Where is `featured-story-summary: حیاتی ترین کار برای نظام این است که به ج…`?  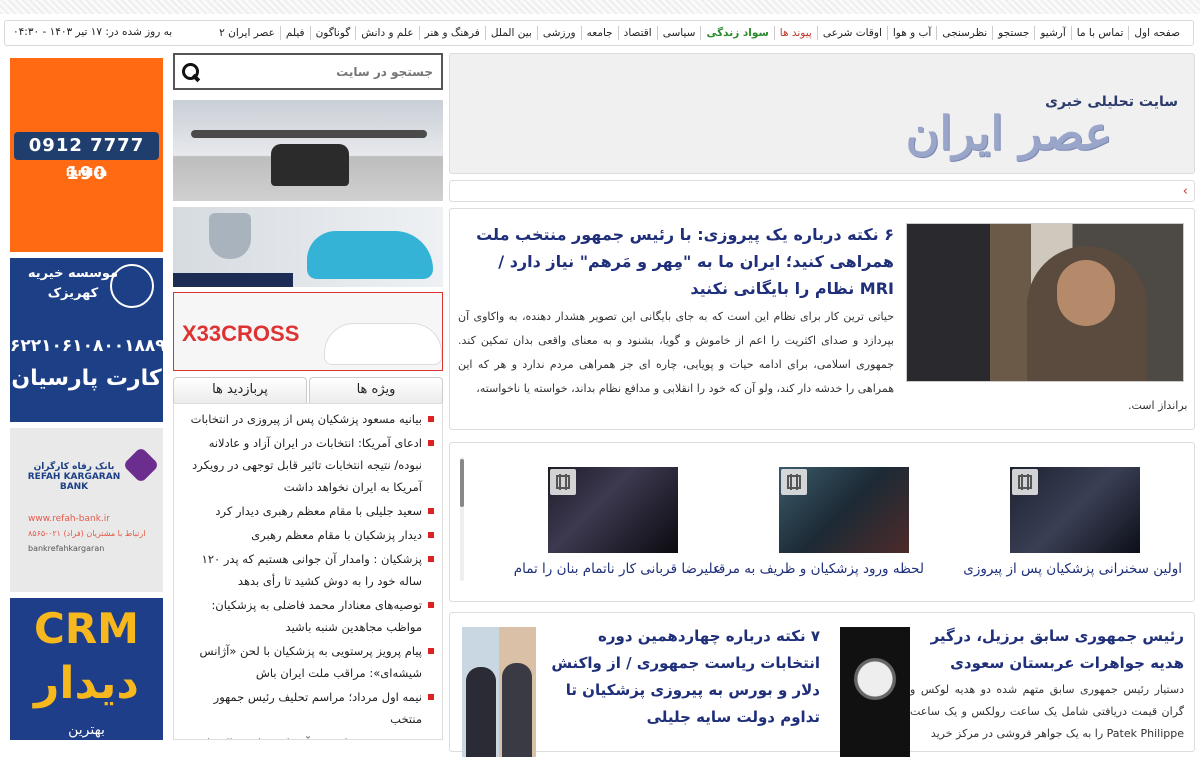 featured-story-summary: حیاتی ترین کار برای نظام این است که به ج… is located at coordinates (676, 352).